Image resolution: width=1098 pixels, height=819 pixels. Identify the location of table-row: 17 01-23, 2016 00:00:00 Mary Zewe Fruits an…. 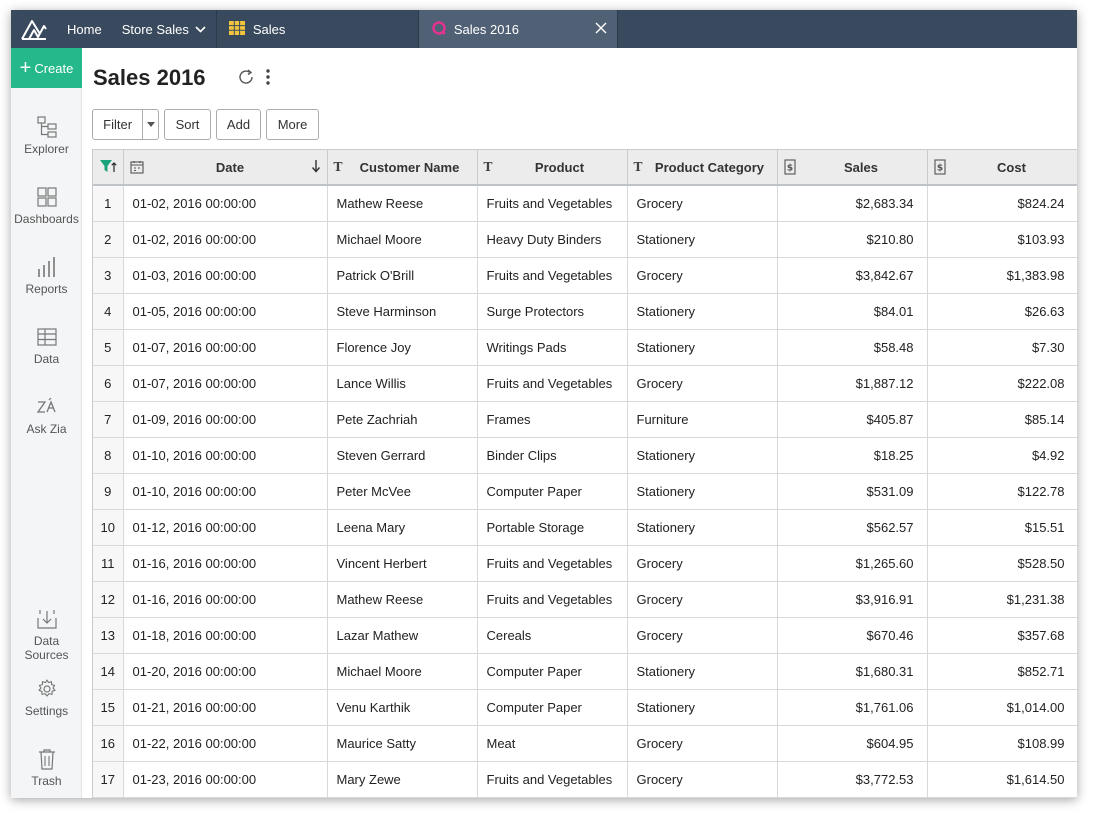
(585, 779).